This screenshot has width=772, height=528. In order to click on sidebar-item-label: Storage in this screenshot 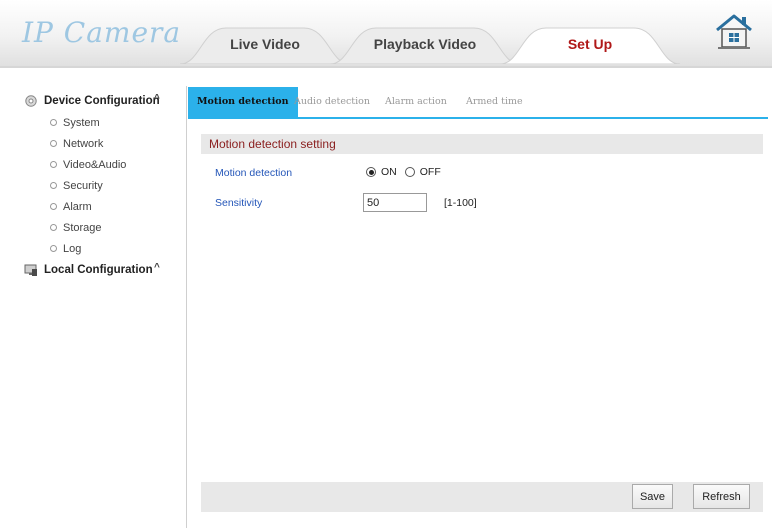, I will do `click(82, 227)`.